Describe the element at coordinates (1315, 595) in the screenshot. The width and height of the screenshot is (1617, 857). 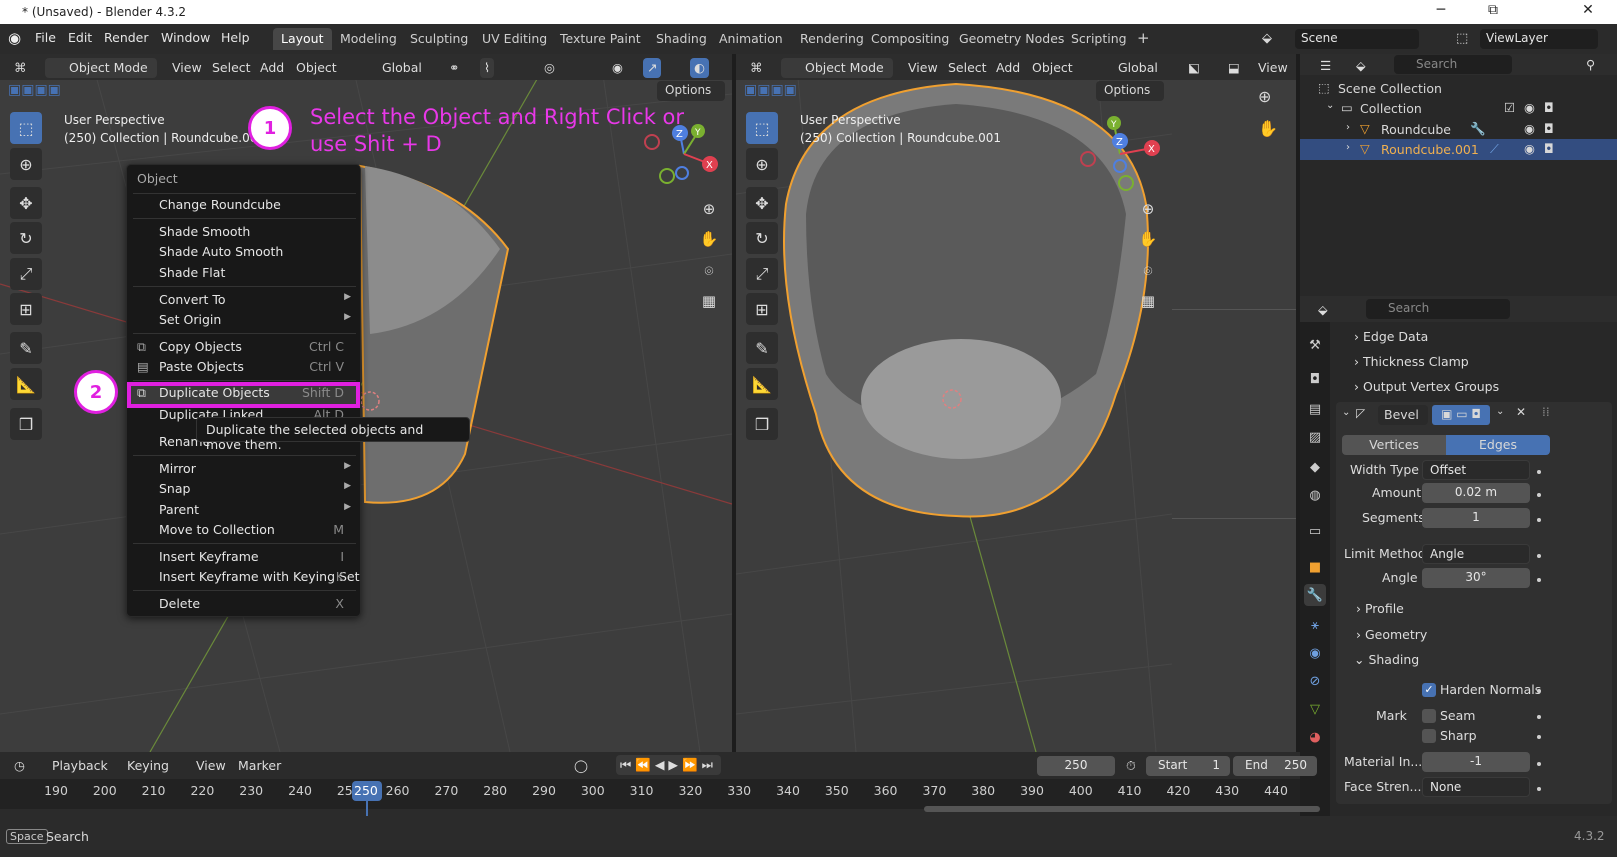
I see `modifier-tab-icon: 🔧` at that location.